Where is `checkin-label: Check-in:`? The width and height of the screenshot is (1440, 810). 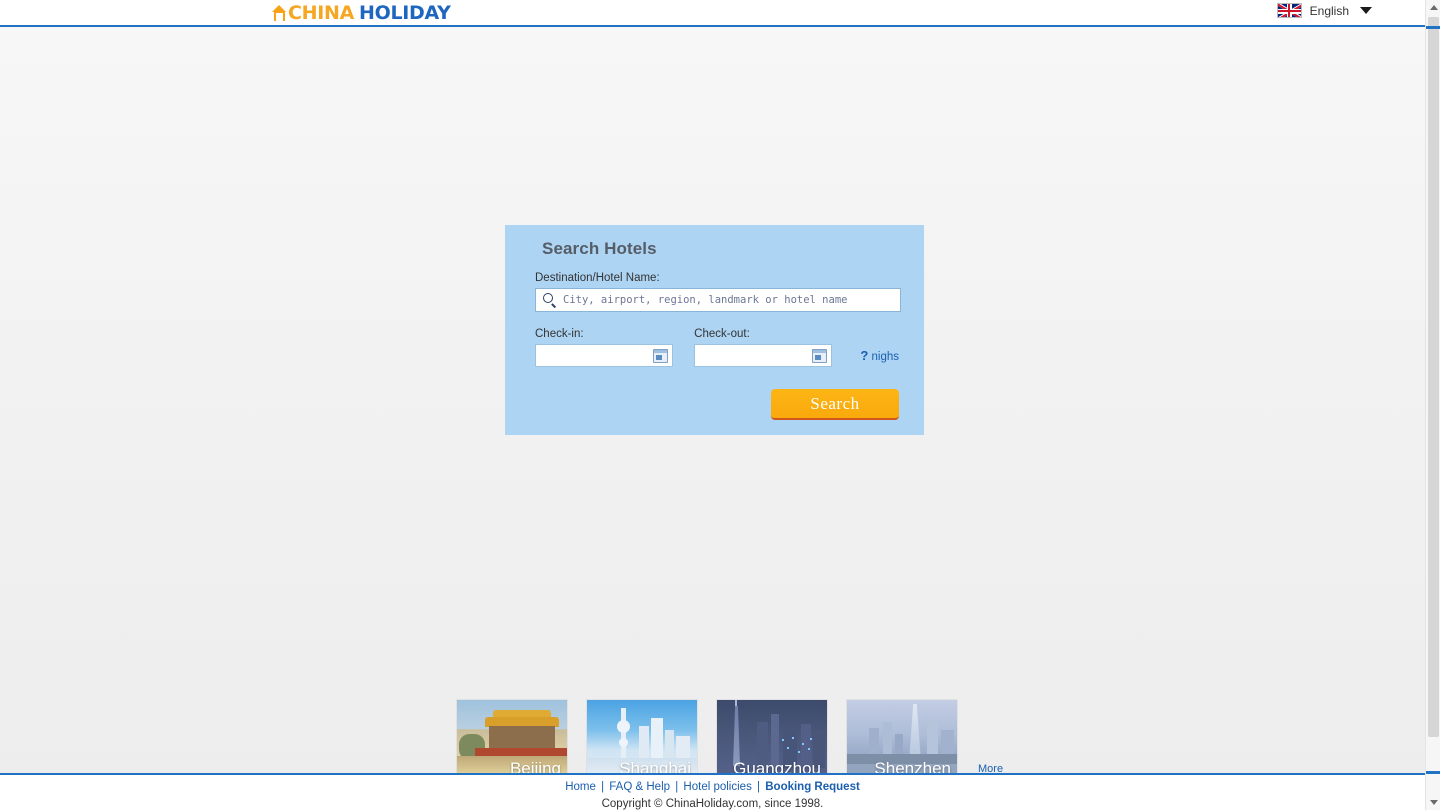 checkin-label: Check-in: is located at coordinates (559, 334).